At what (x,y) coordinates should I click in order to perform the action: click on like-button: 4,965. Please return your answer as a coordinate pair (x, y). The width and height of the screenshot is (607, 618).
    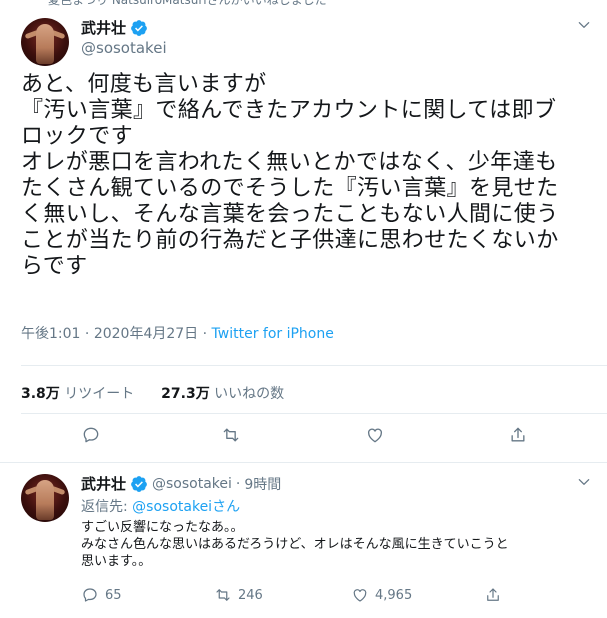
    Looking at the image, I should click on (381, 595).